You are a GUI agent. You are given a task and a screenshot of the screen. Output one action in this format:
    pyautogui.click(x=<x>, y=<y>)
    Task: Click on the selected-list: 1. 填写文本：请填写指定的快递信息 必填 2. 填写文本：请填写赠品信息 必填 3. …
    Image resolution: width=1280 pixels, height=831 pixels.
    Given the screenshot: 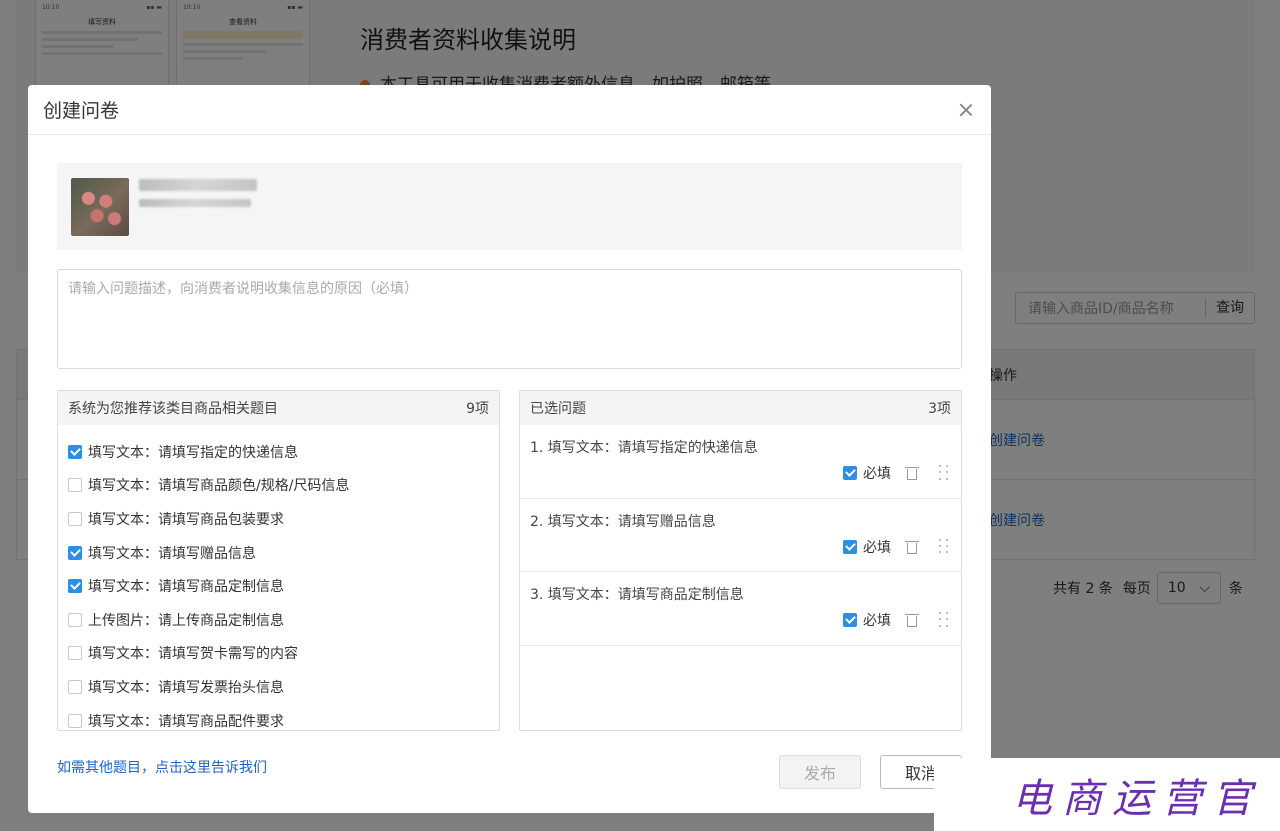 What is the action you would take?
    pyautogui.click(x=740, y=535)
    